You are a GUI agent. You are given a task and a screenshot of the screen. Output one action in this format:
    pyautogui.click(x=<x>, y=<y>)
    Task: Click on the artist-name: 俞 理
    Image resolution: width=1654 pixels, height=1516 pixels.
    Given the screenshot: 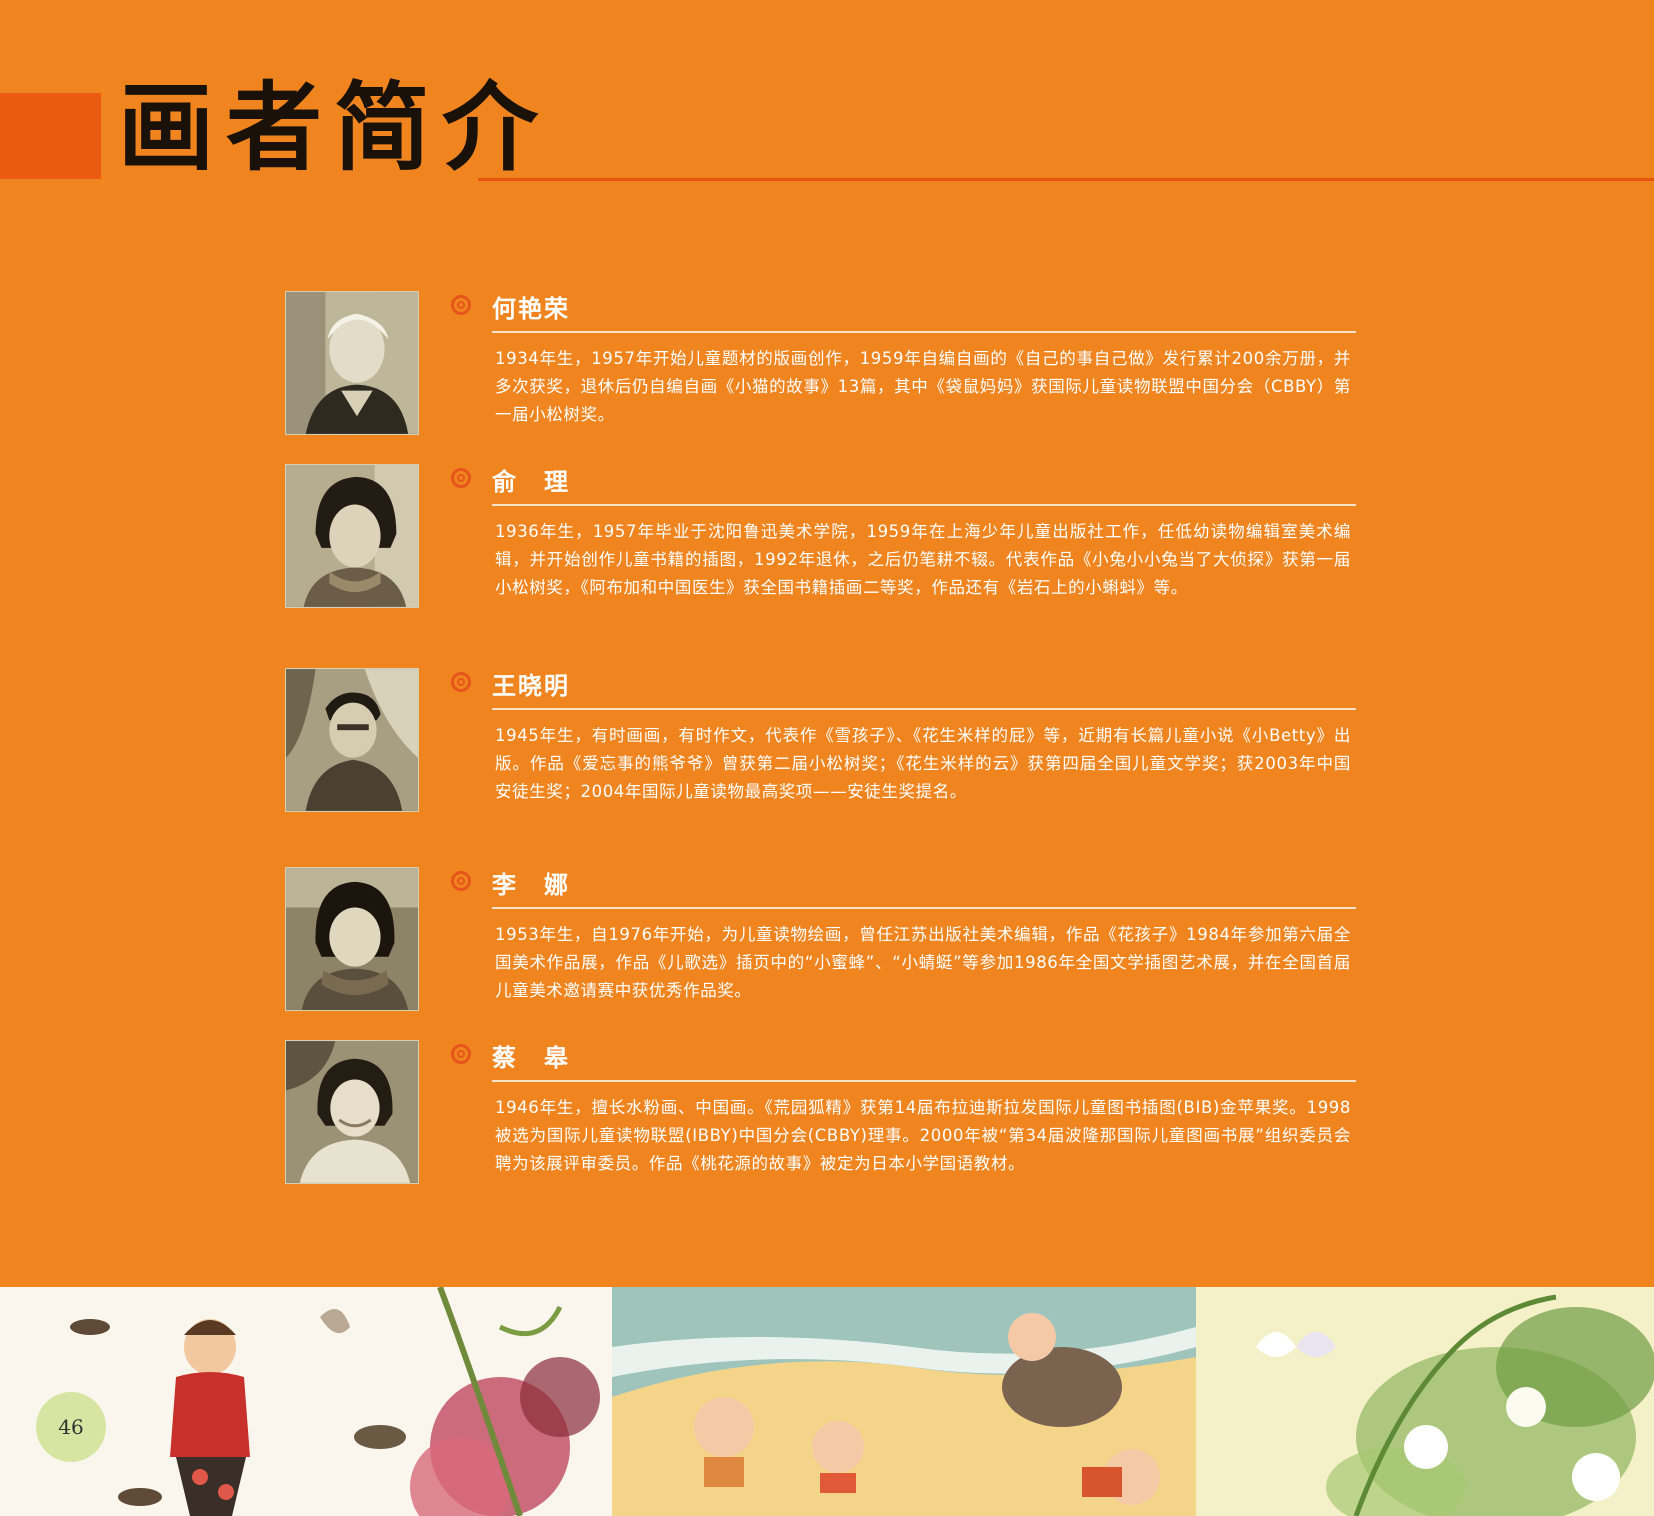 What is the action you would take?
    pyautogui.click(x=531, y=482)
    